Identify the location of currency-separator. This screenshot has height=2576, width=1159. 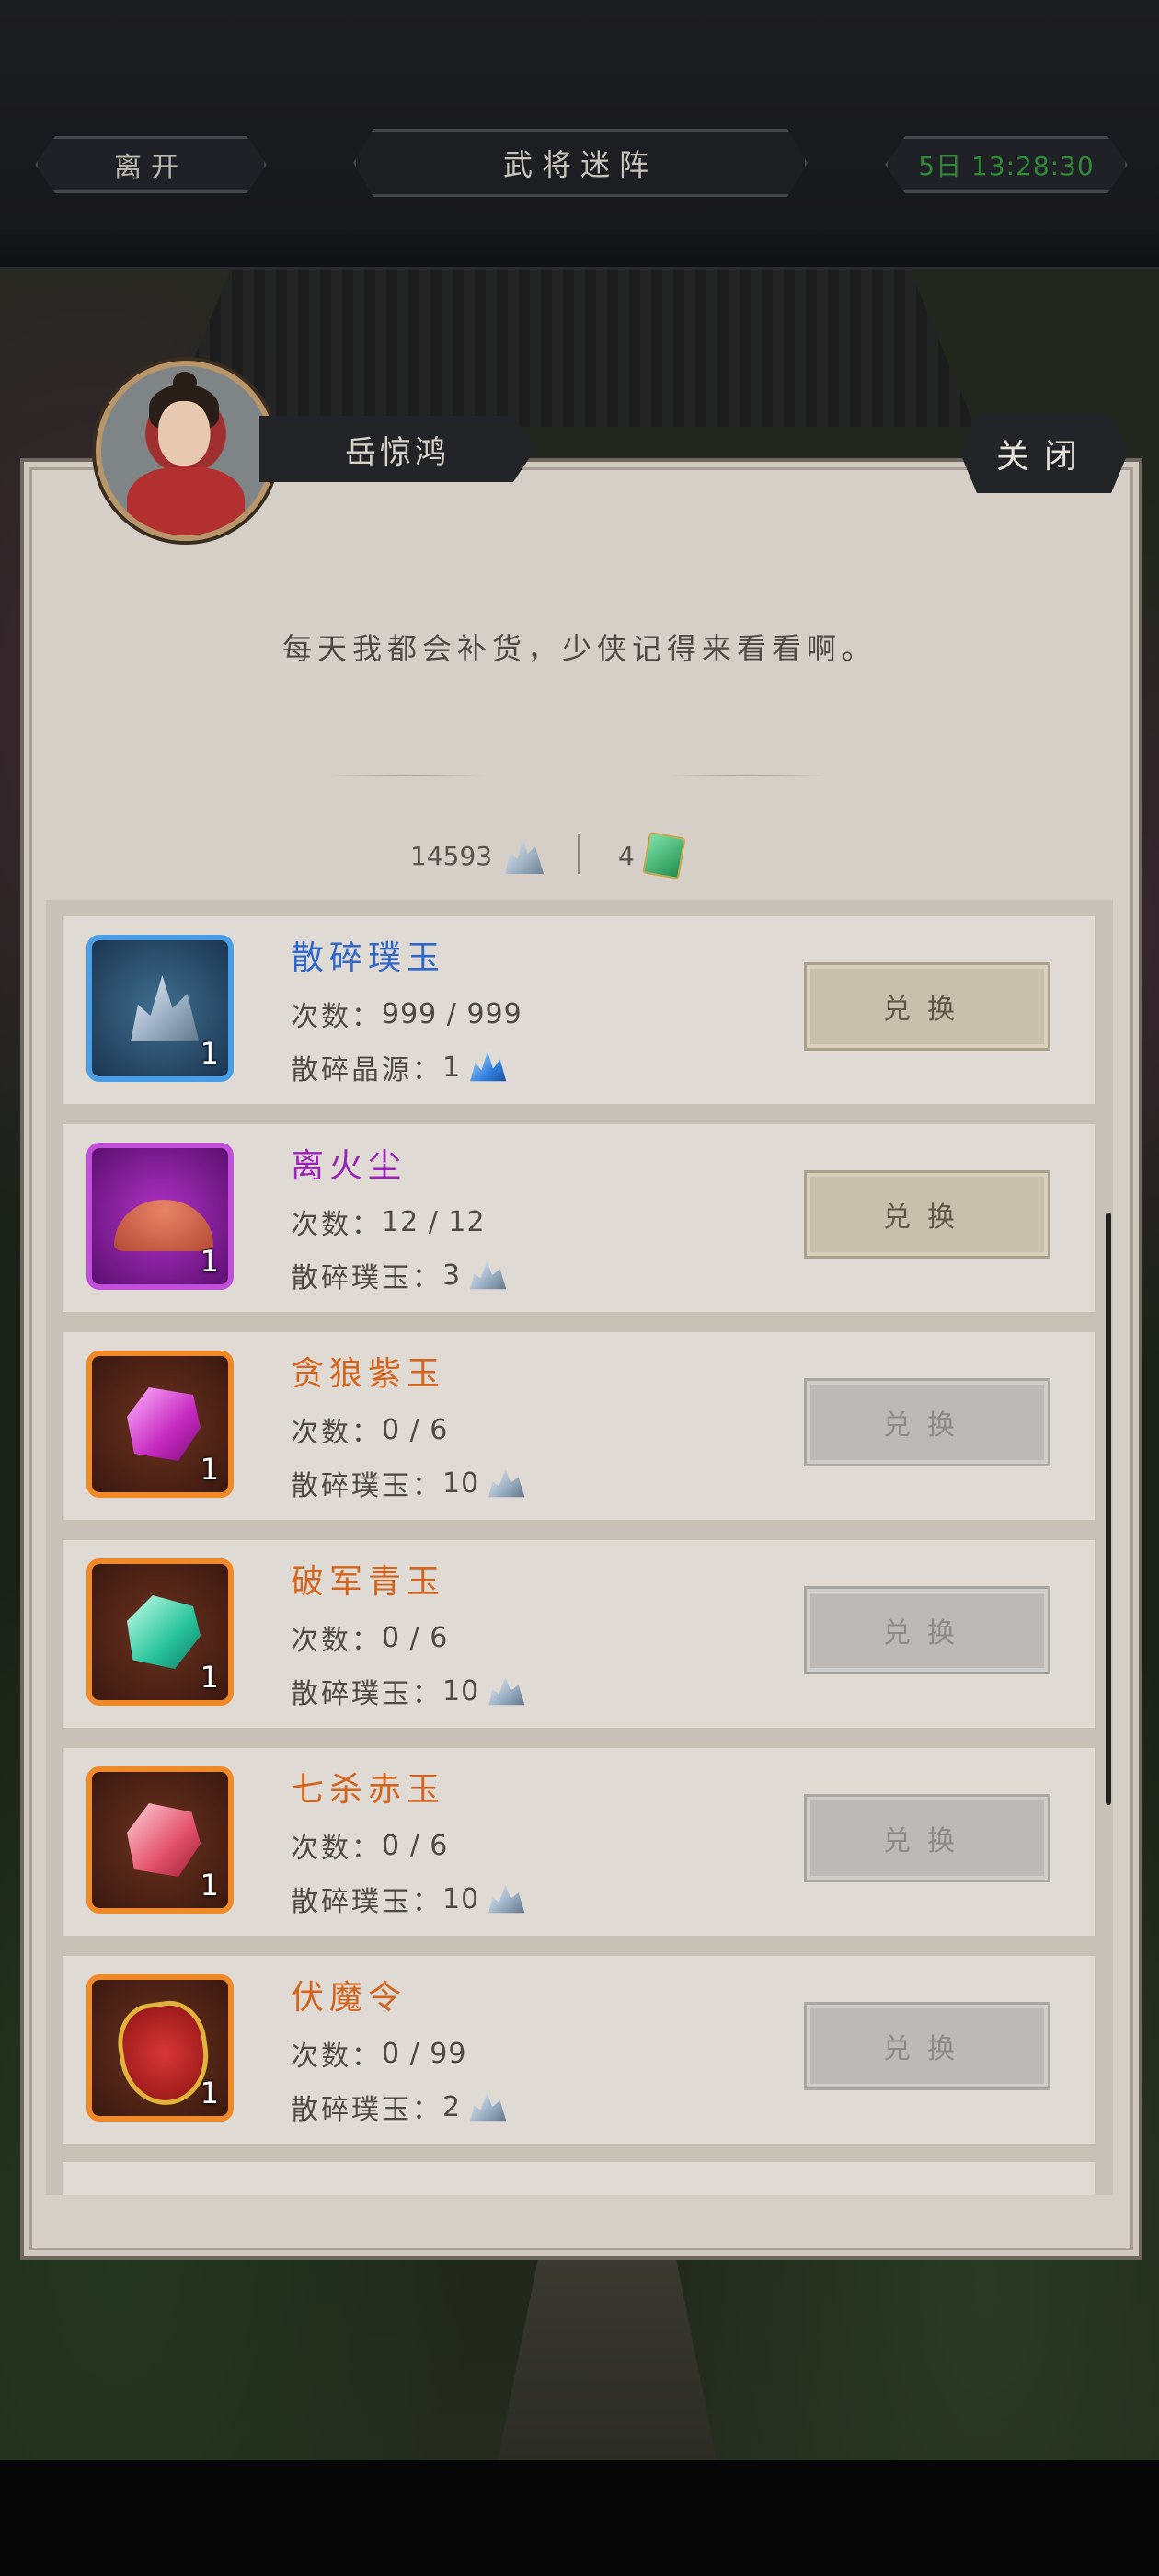
(579, 854).